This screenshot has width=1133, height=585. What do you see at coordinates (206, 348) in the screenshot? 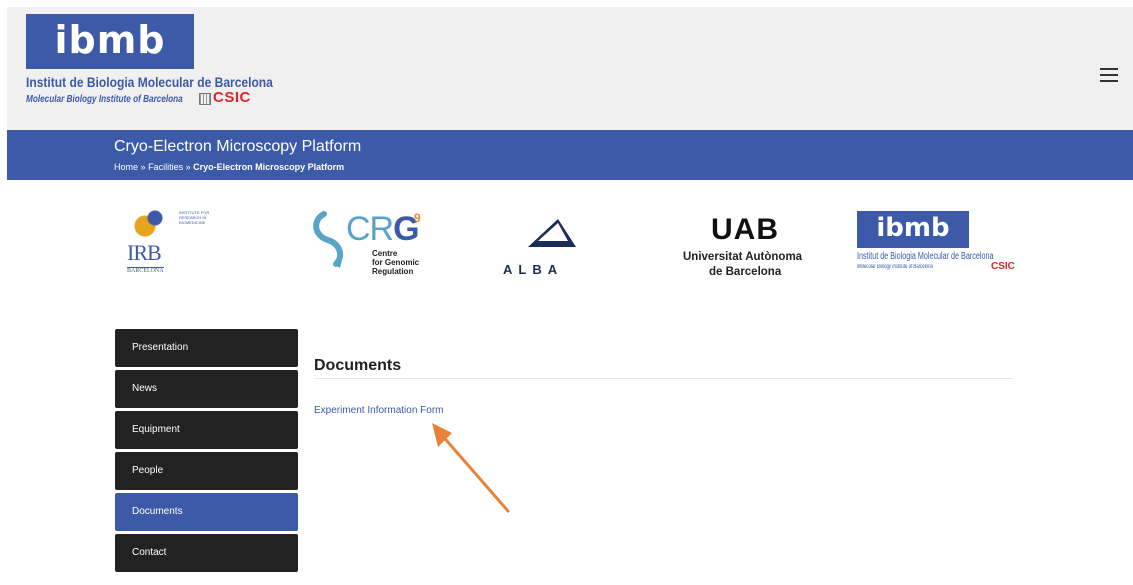
I see `sidebar-item-presentation: Presentation` at bounding box center [206, 348].